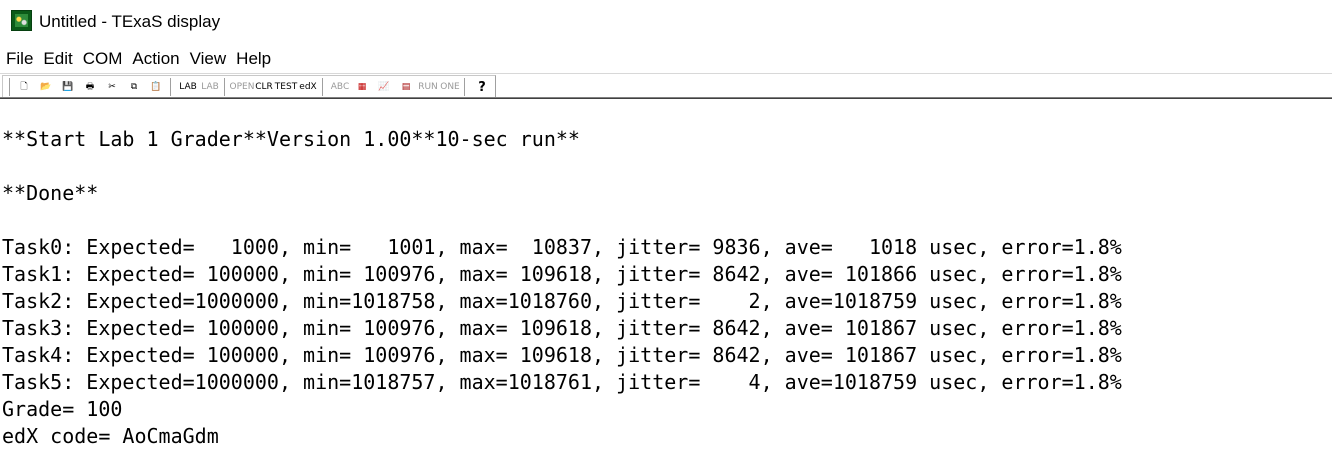  What do you see at coordinates (428, 87) in the screenshot?
I see `run-stop-icon: RUN` at bounding box center [428, 87].